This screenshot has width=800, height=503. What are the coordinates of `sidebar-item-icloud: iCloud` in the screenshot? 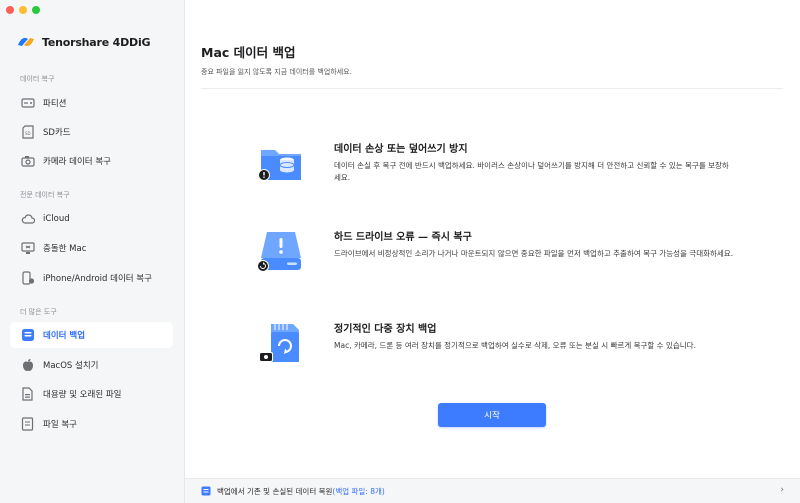 It's located at (91, 219).